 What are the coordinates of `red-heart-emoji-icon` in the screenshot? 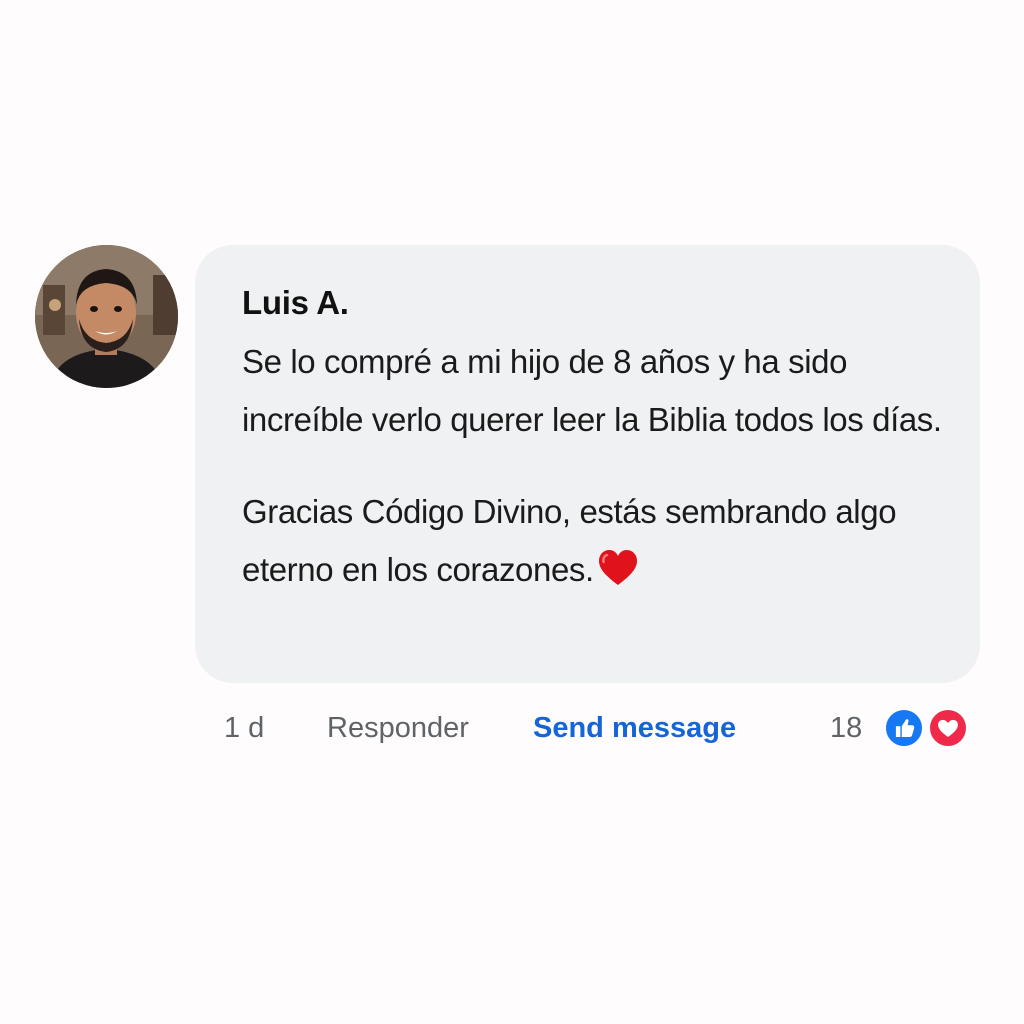 It's located at (618, 566).